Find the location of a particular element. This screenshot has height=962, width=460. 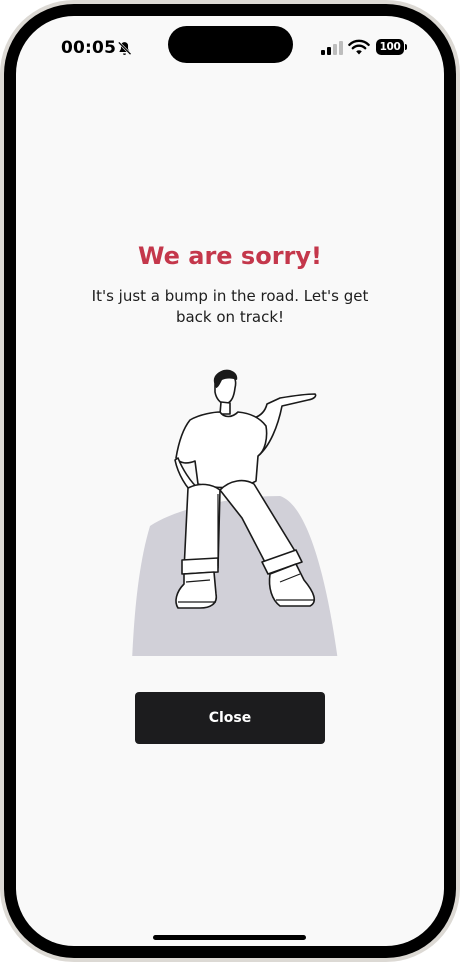

status-bar: 00:05 100 is located at coordinates (230, 46).